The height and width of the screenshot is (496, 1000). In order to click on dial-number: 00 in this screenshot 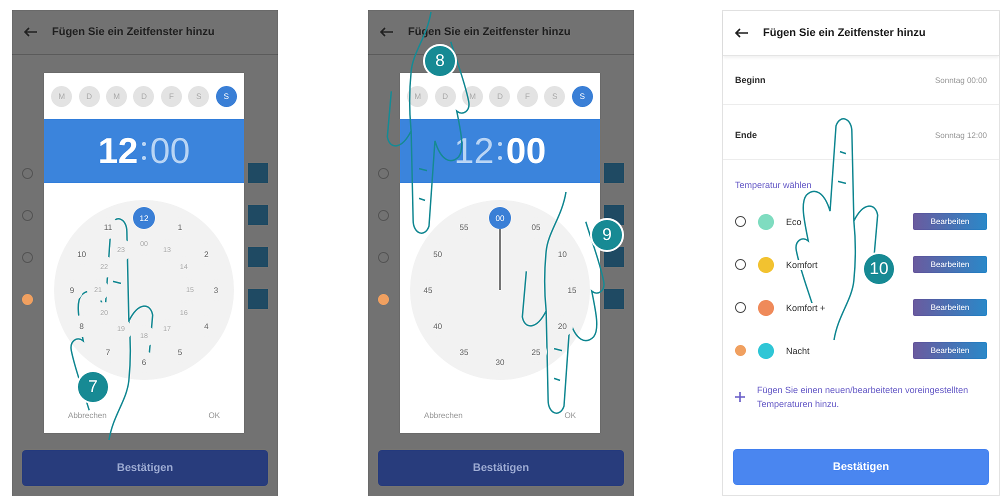, I will do `click(500, 218)`.